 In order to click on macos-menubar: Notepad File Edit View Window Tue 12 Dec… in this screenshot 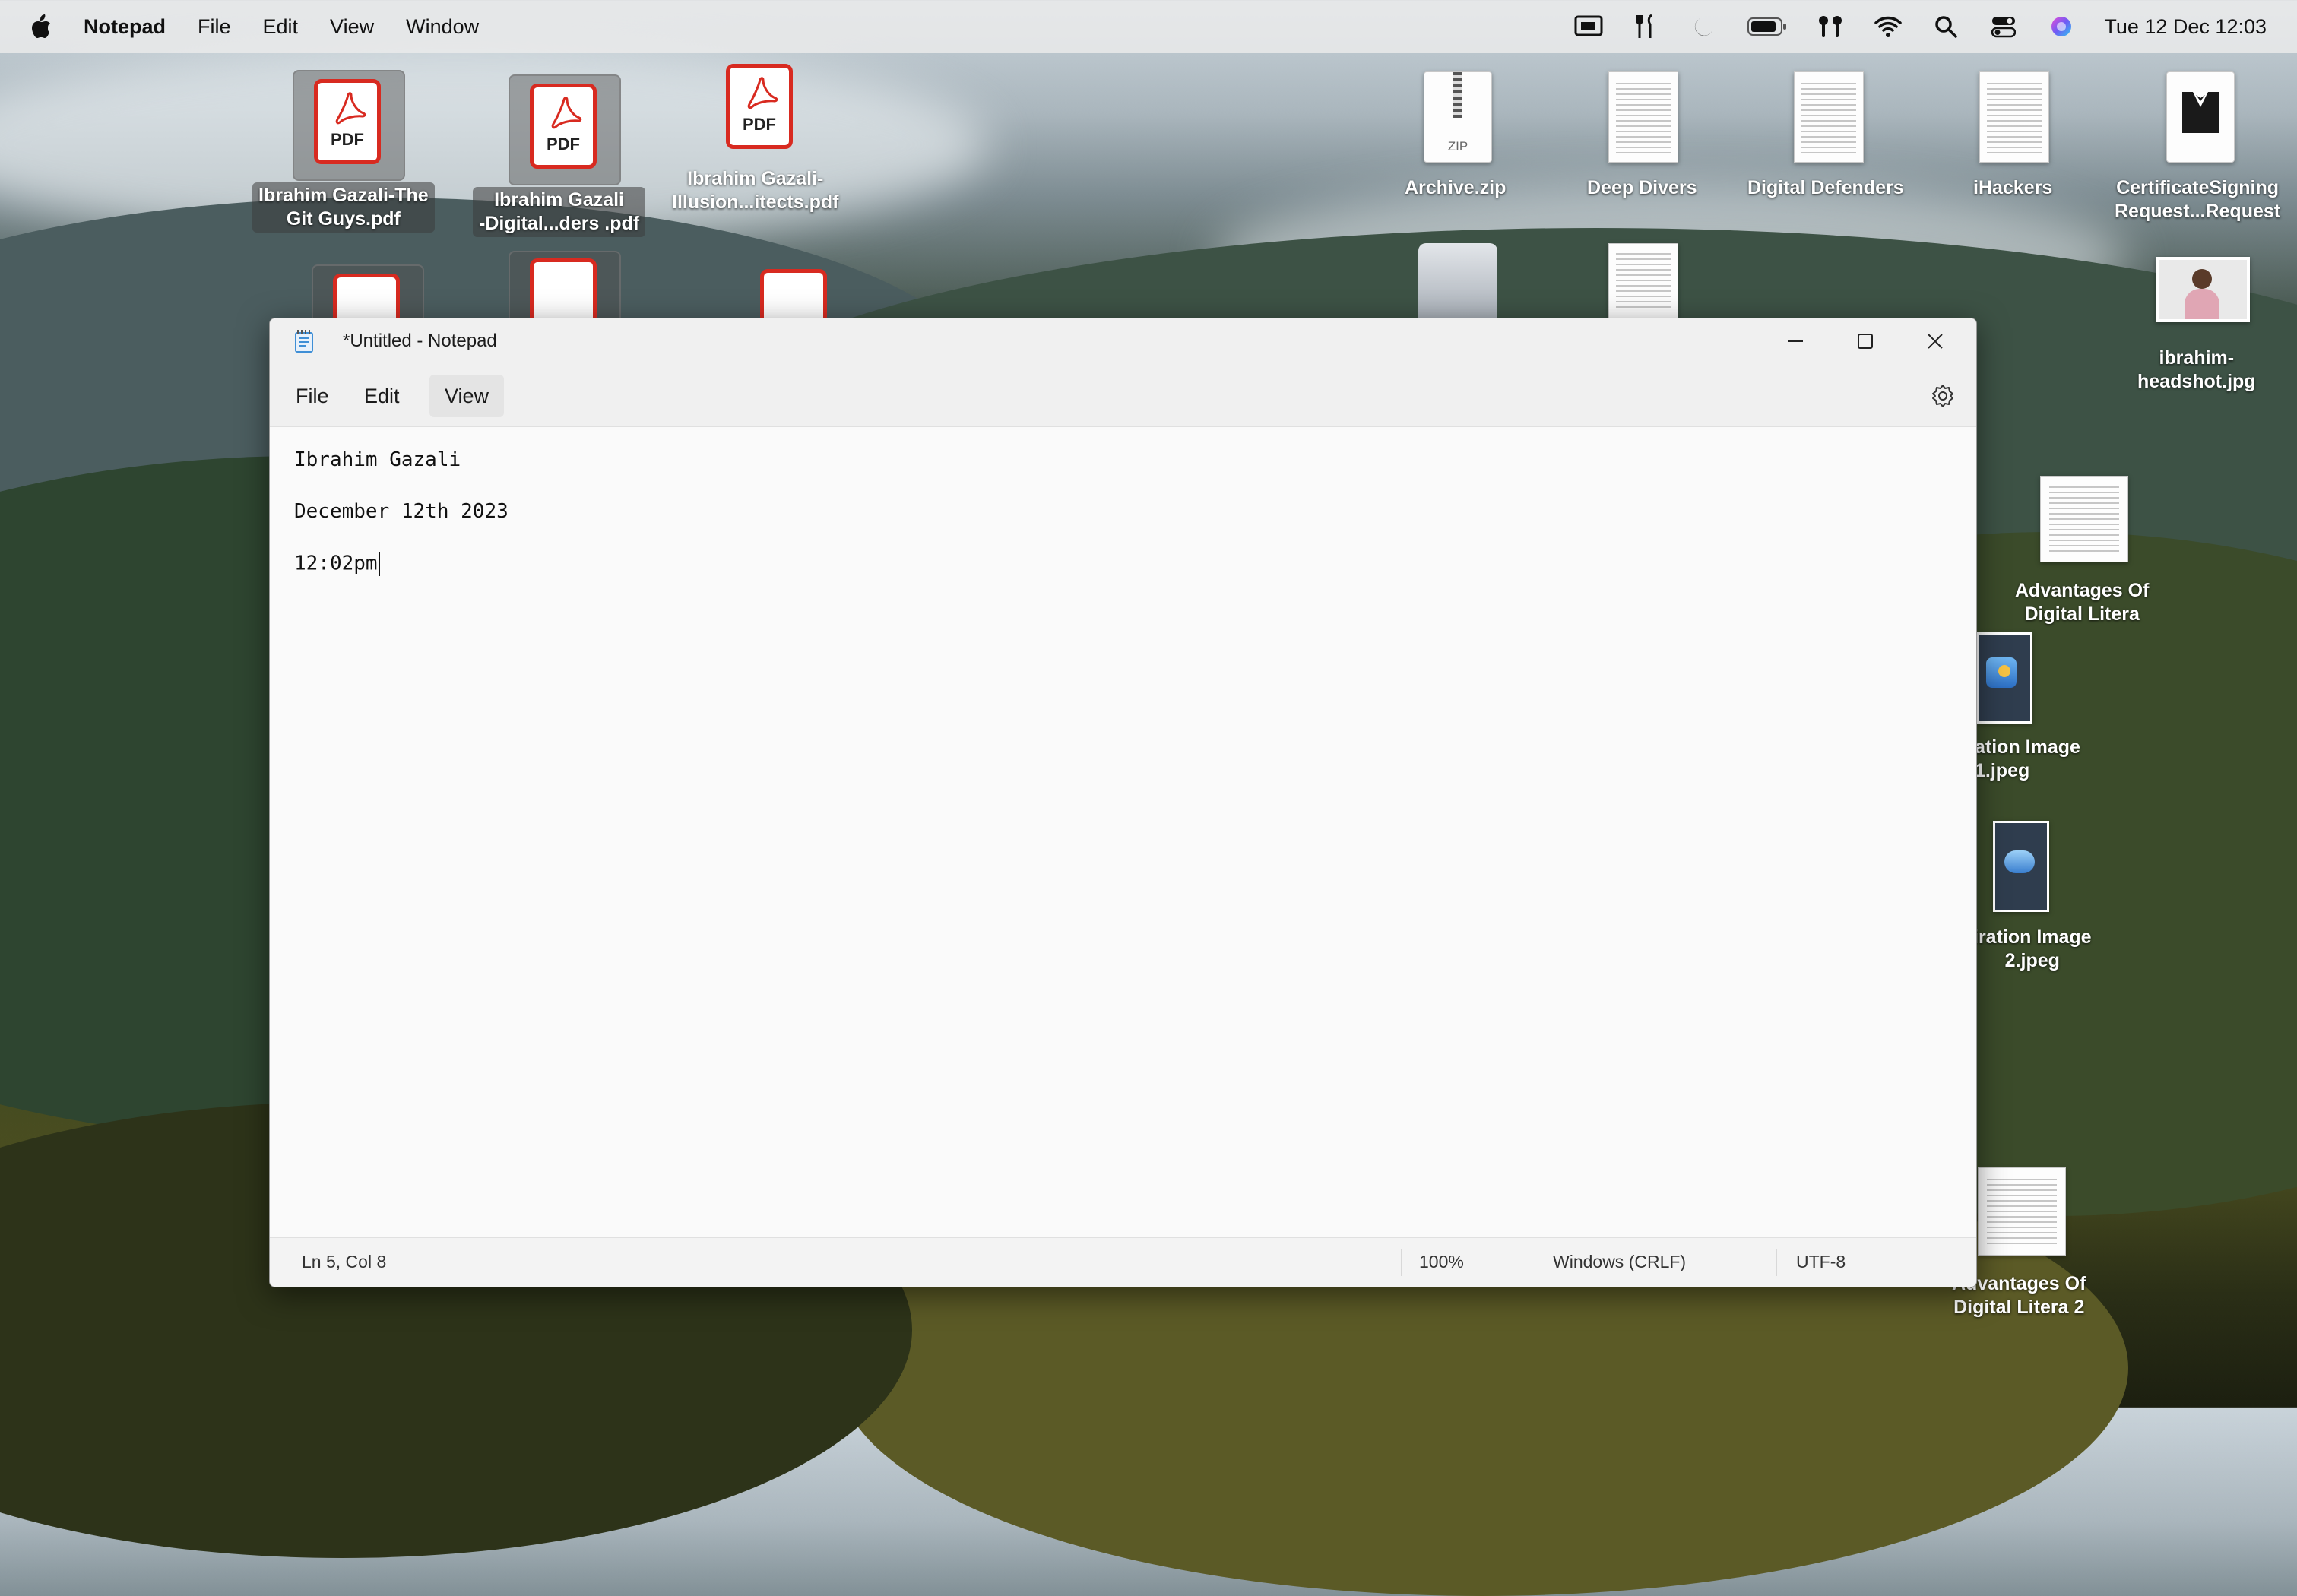, I will do `click(1149, 27)`.